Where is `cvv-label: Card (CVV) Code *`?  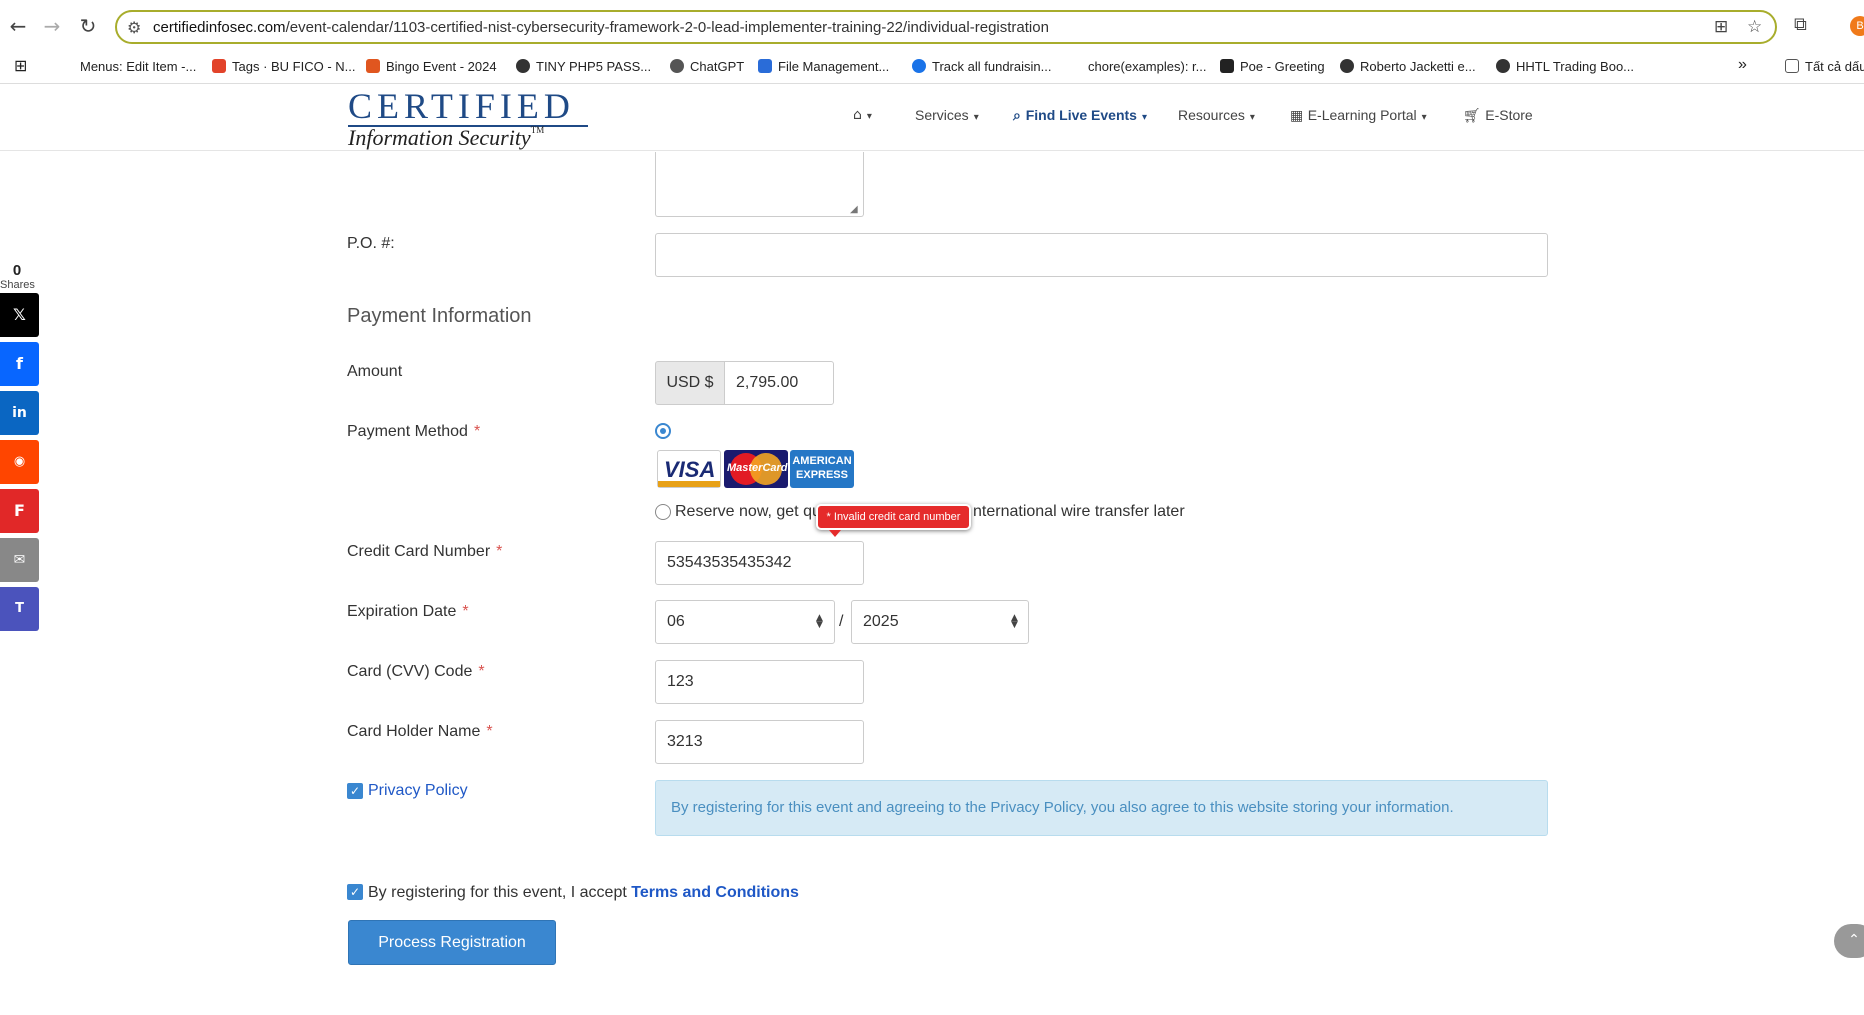 cvv-label: Card (CVV) Code * is located at coordinates (416, 671).